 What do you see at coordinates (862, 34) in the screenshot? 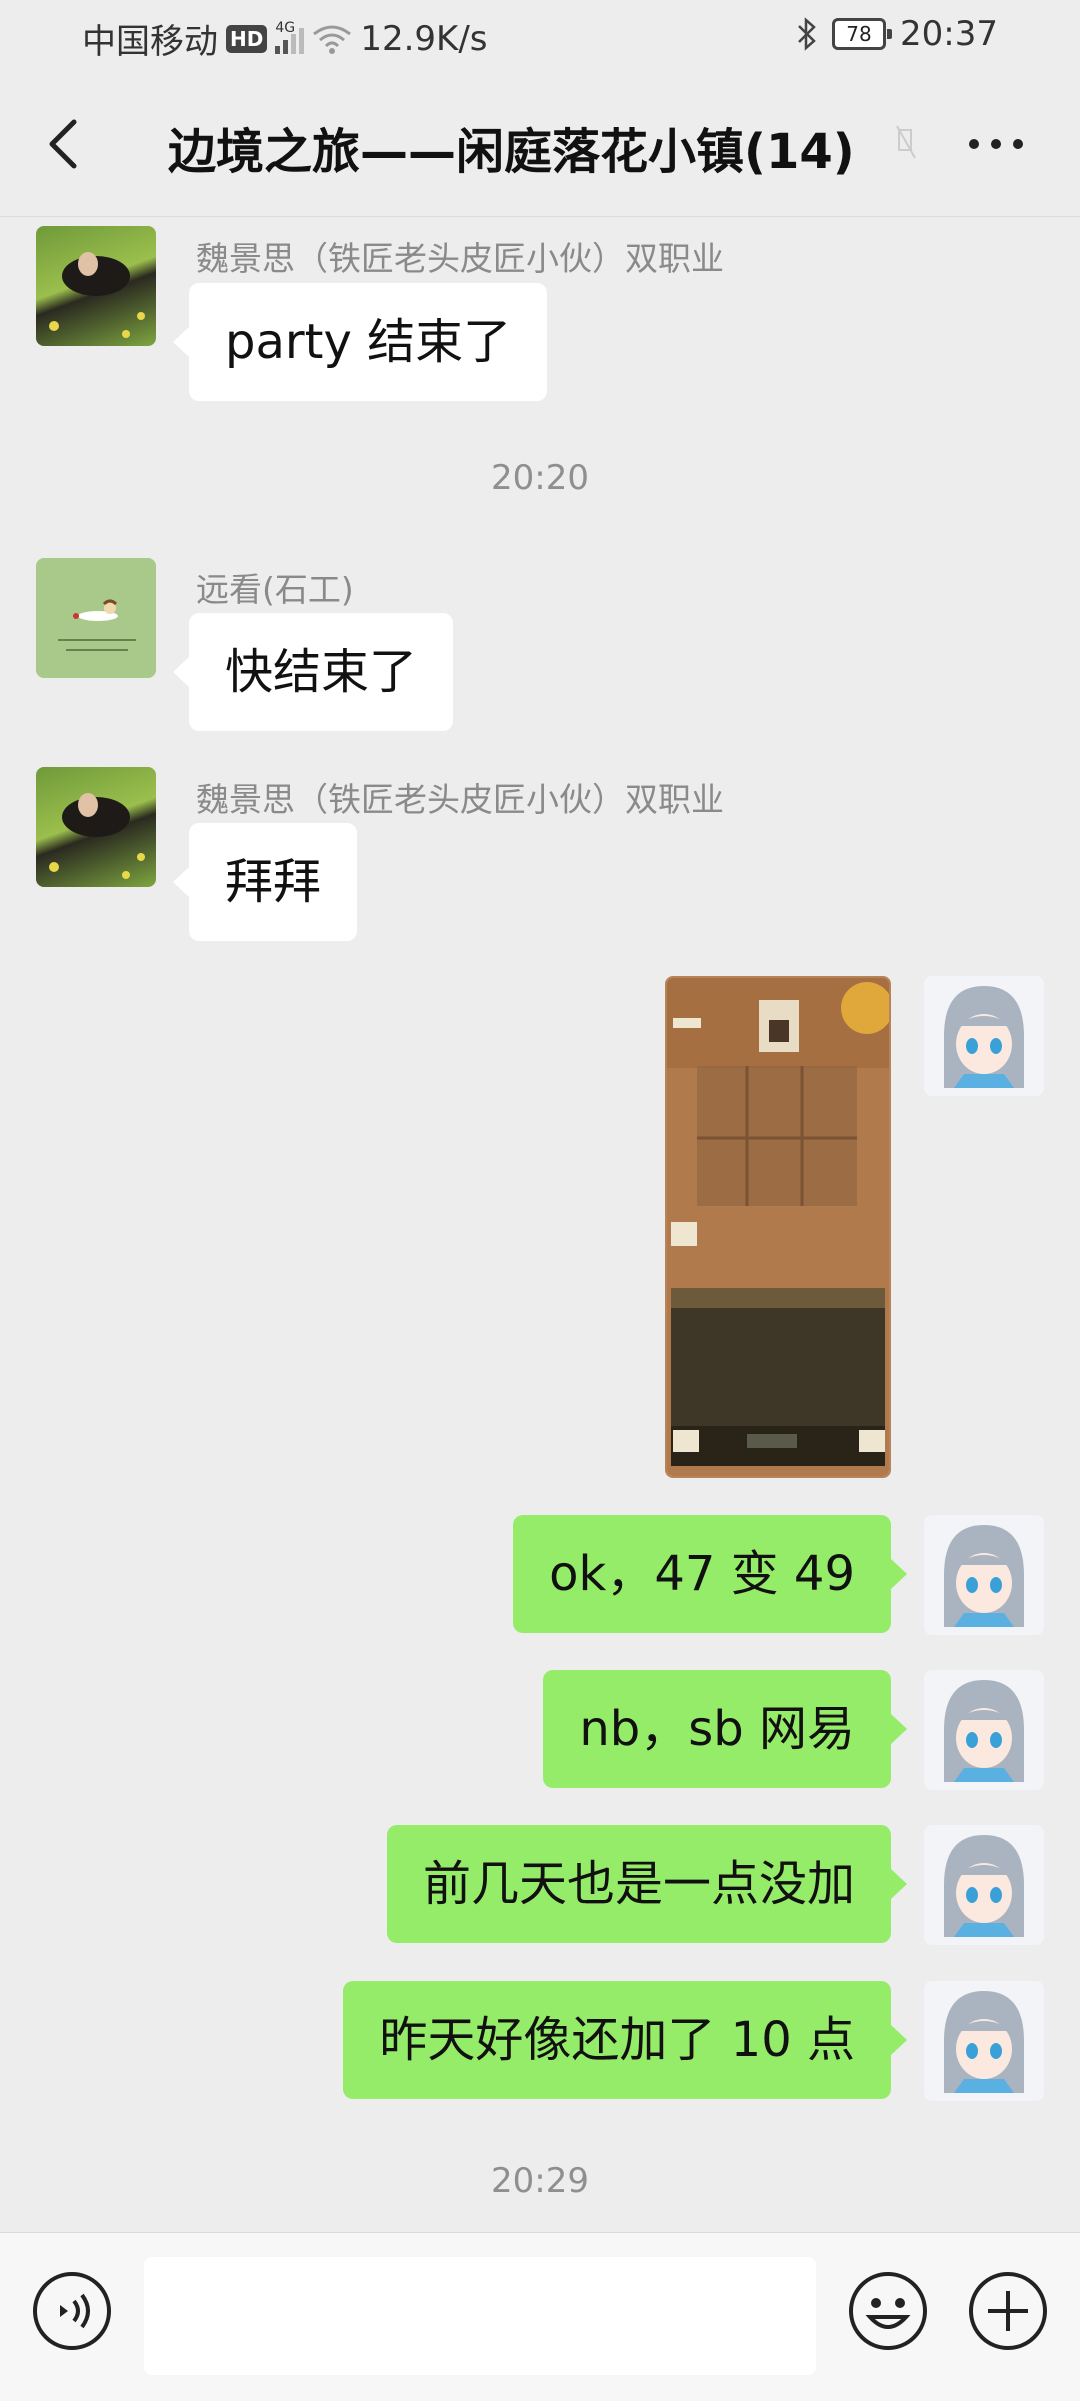
I see `battery-icon: 78` at bounding box center [862, 34].